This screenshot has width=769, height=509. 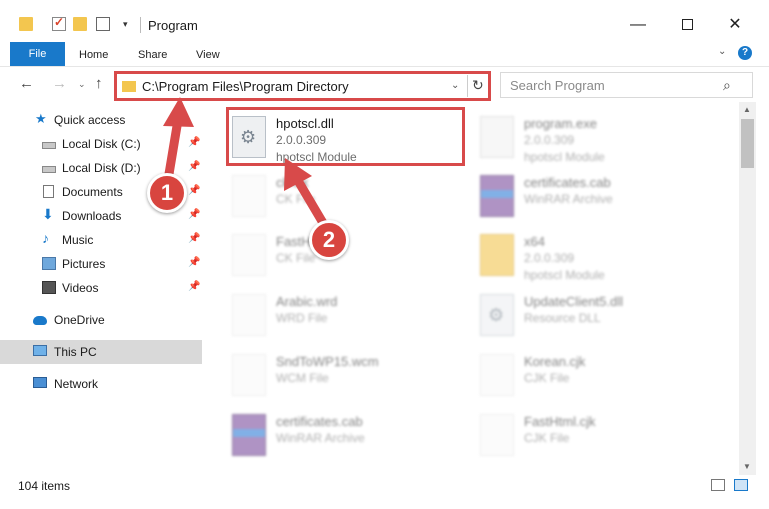 What do you see at coordinates (320, 438) in the screenshot?
I see `file-type: WinRAR Archive` at bounding box center [320, 438].